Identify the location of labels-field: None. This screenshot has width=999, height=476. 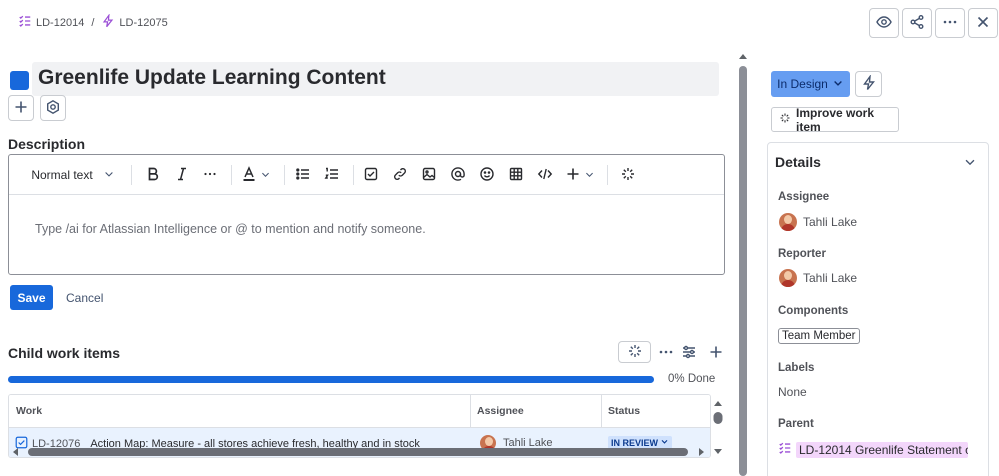
(792, 392).